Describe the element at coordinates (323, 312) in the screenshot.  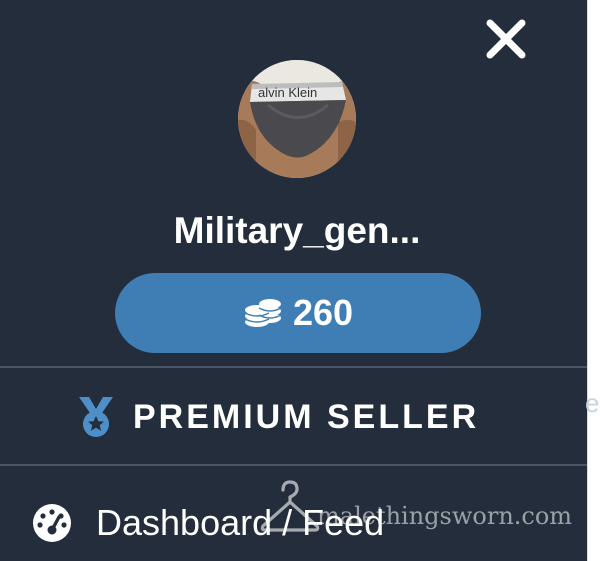
I see `coin-balance: 260` at that location.